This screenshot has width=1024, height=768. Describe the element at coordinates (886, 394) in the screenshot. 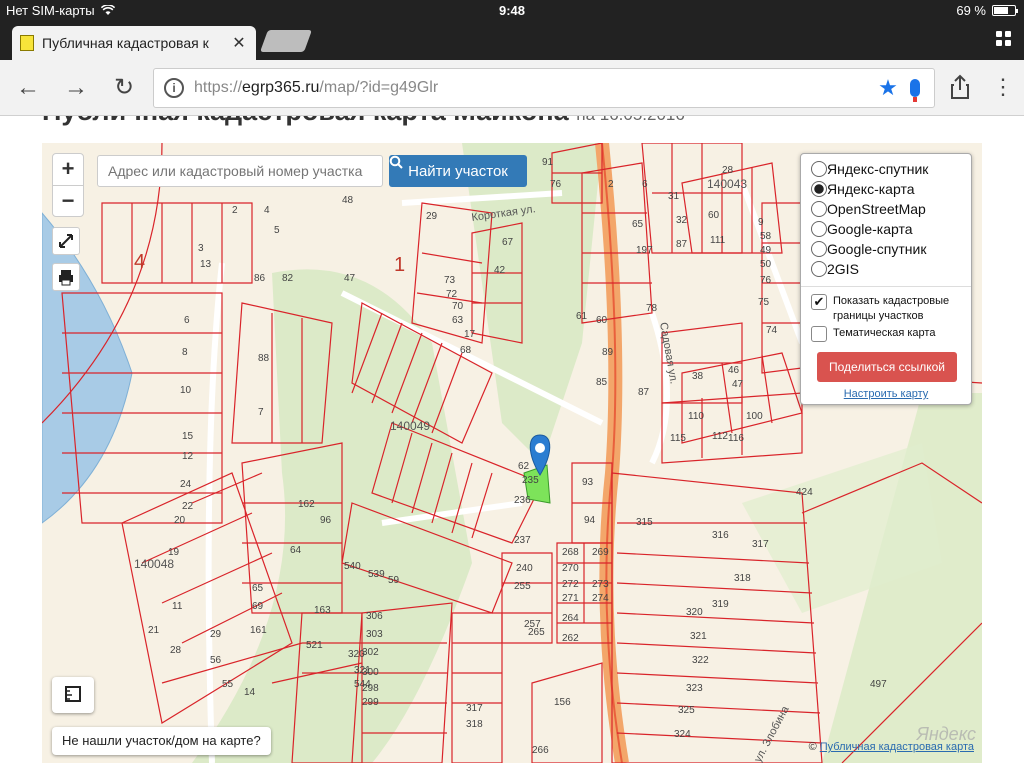

I see `configure-map-link: Настроить карту` at that location.